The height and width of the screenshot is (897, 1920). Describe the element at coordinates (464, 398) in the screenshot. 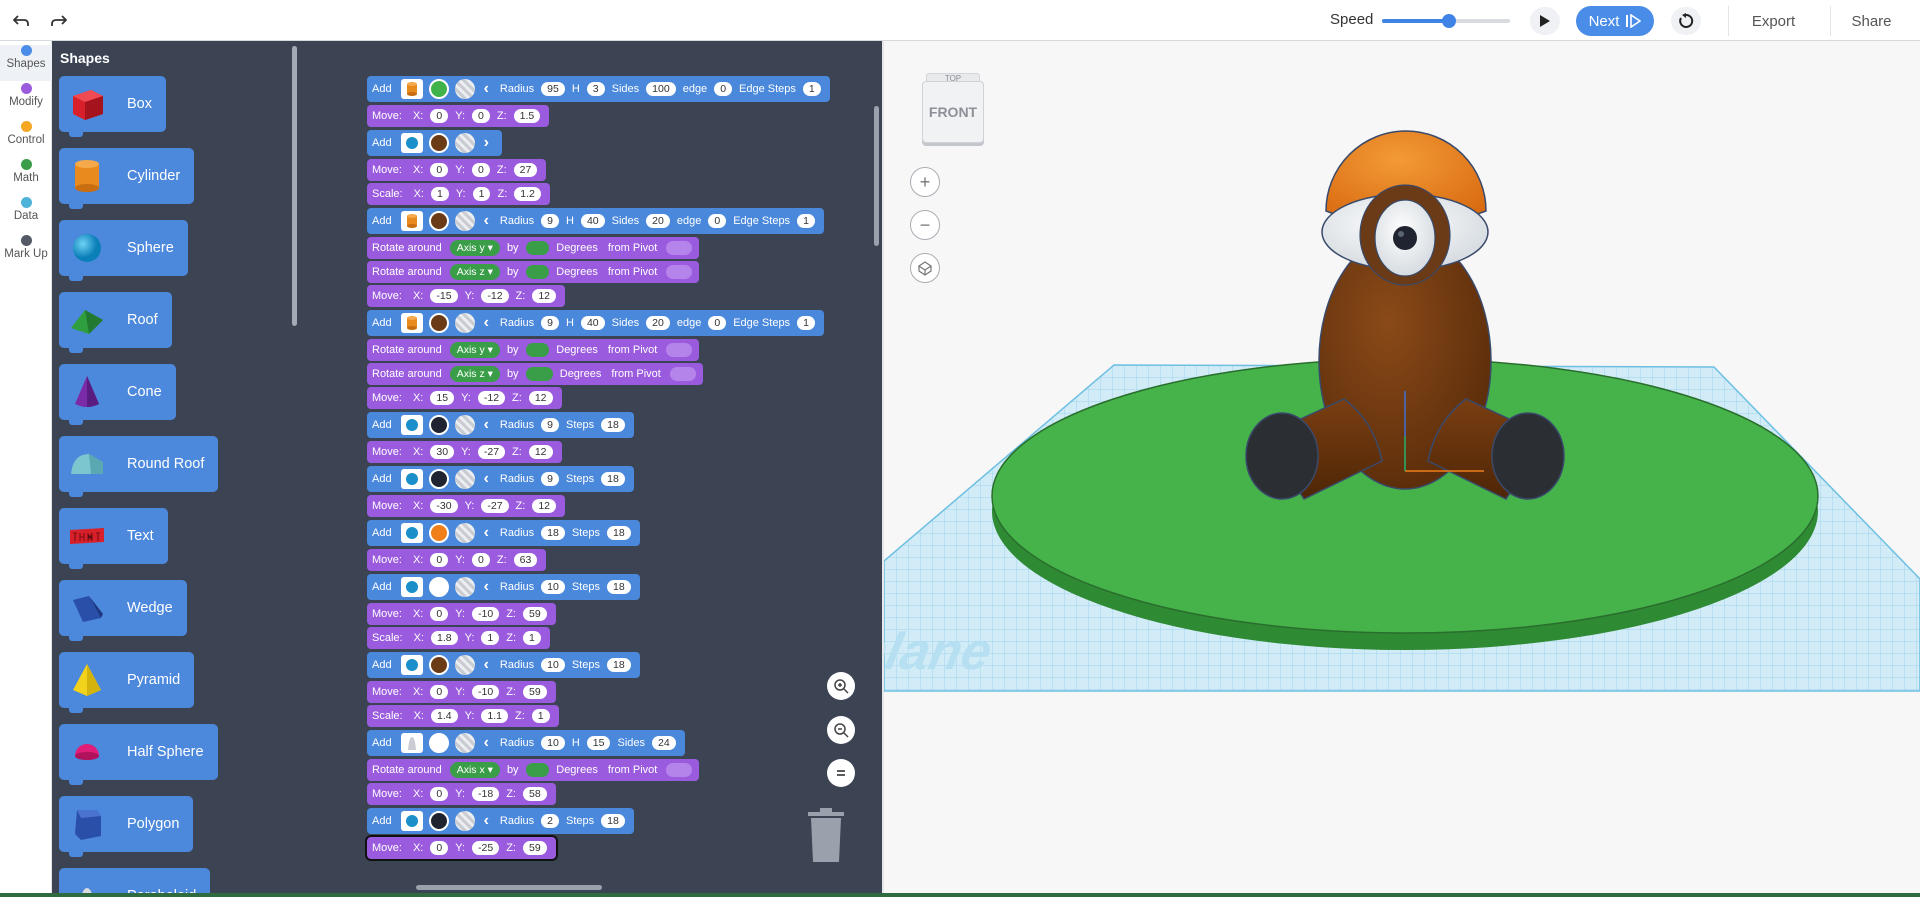

I see `move-block: Move: X: 15 Y: -12 Z: 12` at that location.